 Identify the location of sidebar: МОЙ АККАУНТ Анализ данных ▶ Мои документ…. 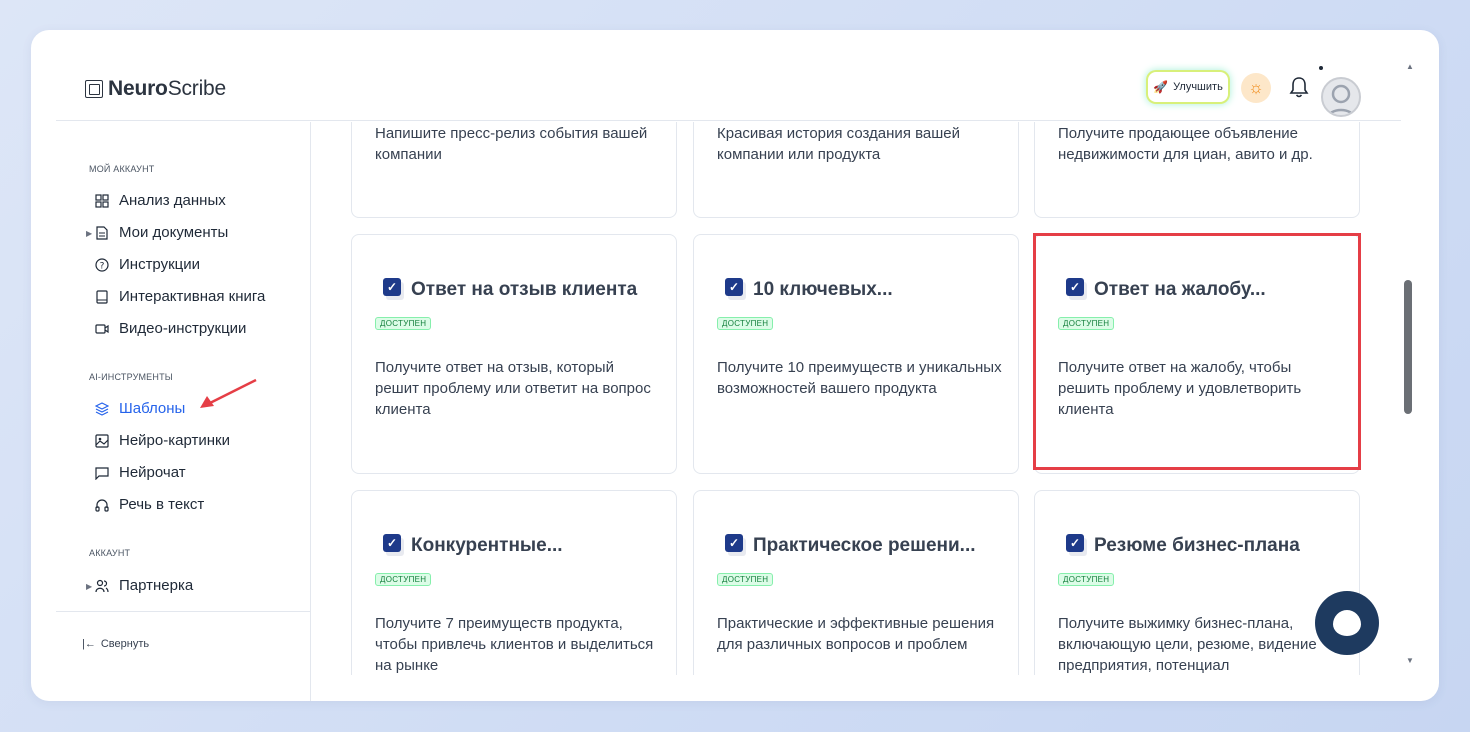
(183, 411).